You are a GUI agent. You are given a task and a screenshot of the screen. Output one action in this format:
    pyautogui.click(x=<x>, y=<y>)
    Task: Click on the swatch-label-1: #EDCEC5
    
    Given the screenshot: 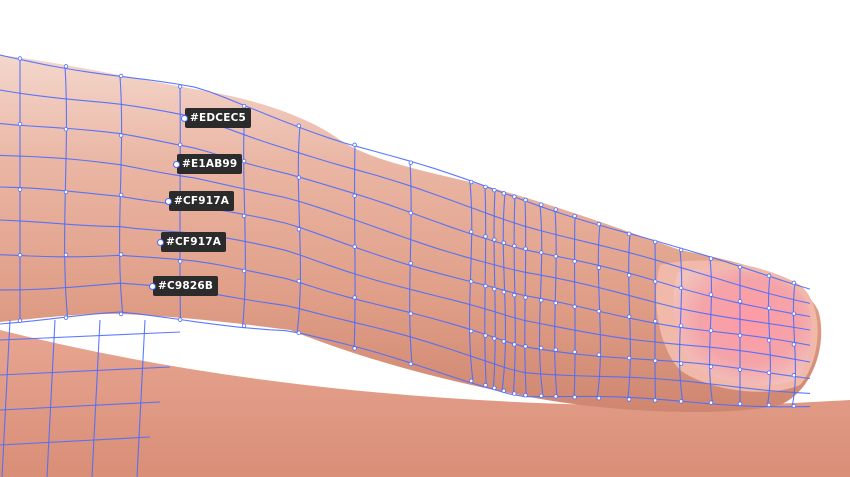 What is the action you would take?
    pyautogui.click(x=216, y=118)
    